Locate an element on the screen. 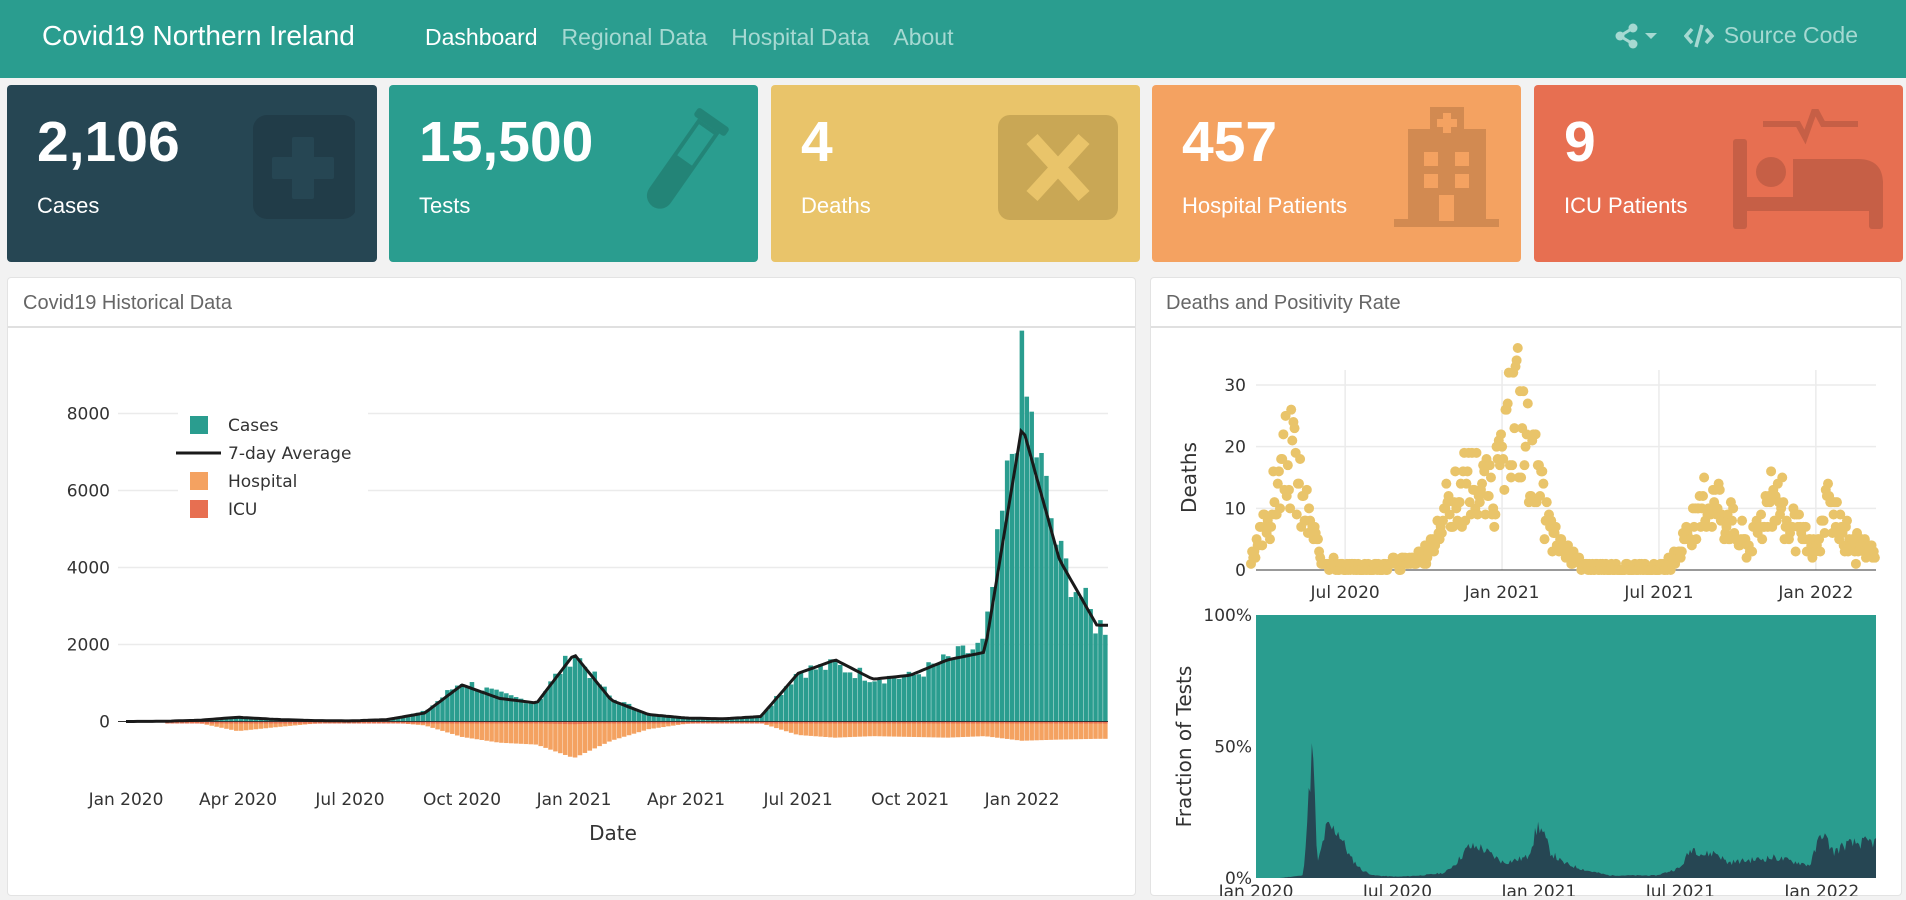 Image resolution: width=1906 pixels, height=900 pixels. nav-hospital-data: Hospital Data is located at coordinates (800, 37).